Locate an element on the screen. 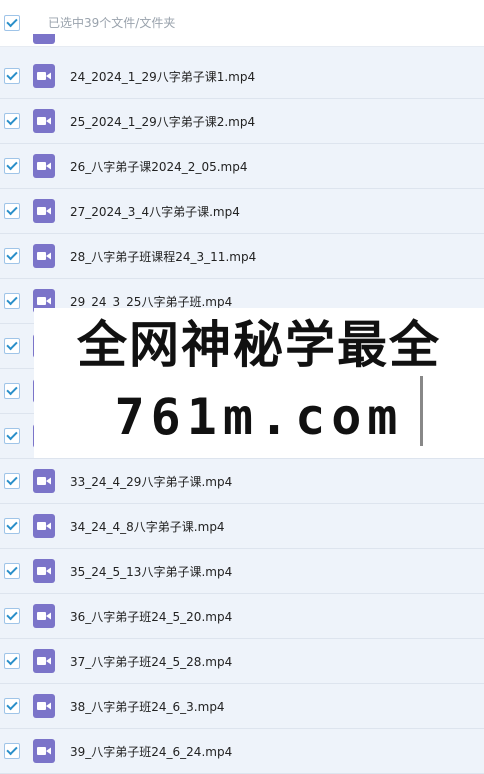  file-row: 39_八字弟子班24_6_24.mp4 is located at coordinates (242, 751).